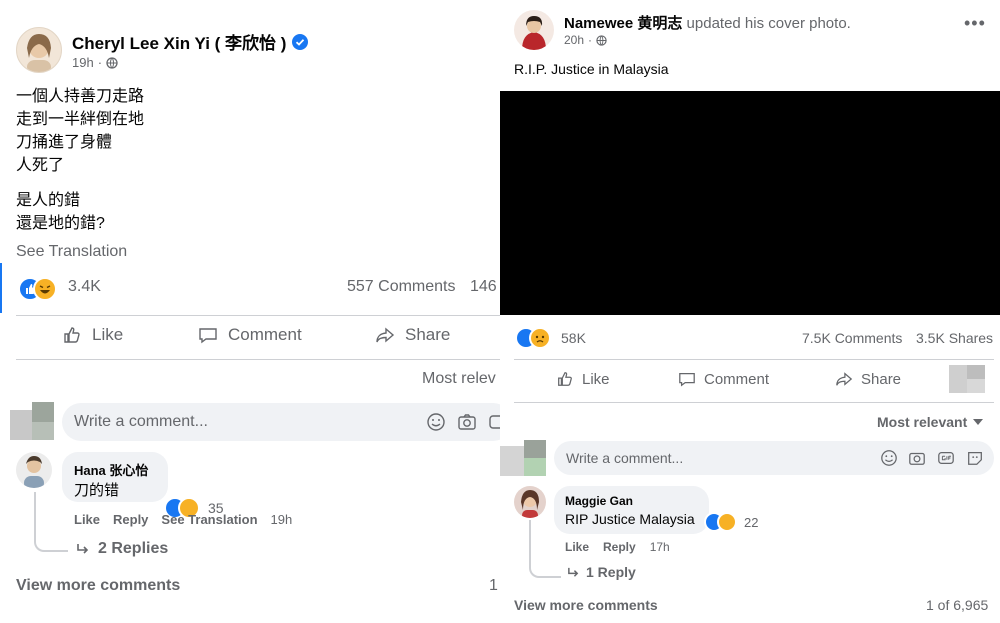  Describe the element at coordinates (967, 379) in the screenshot. I see `pixelated-avatar` at that location.